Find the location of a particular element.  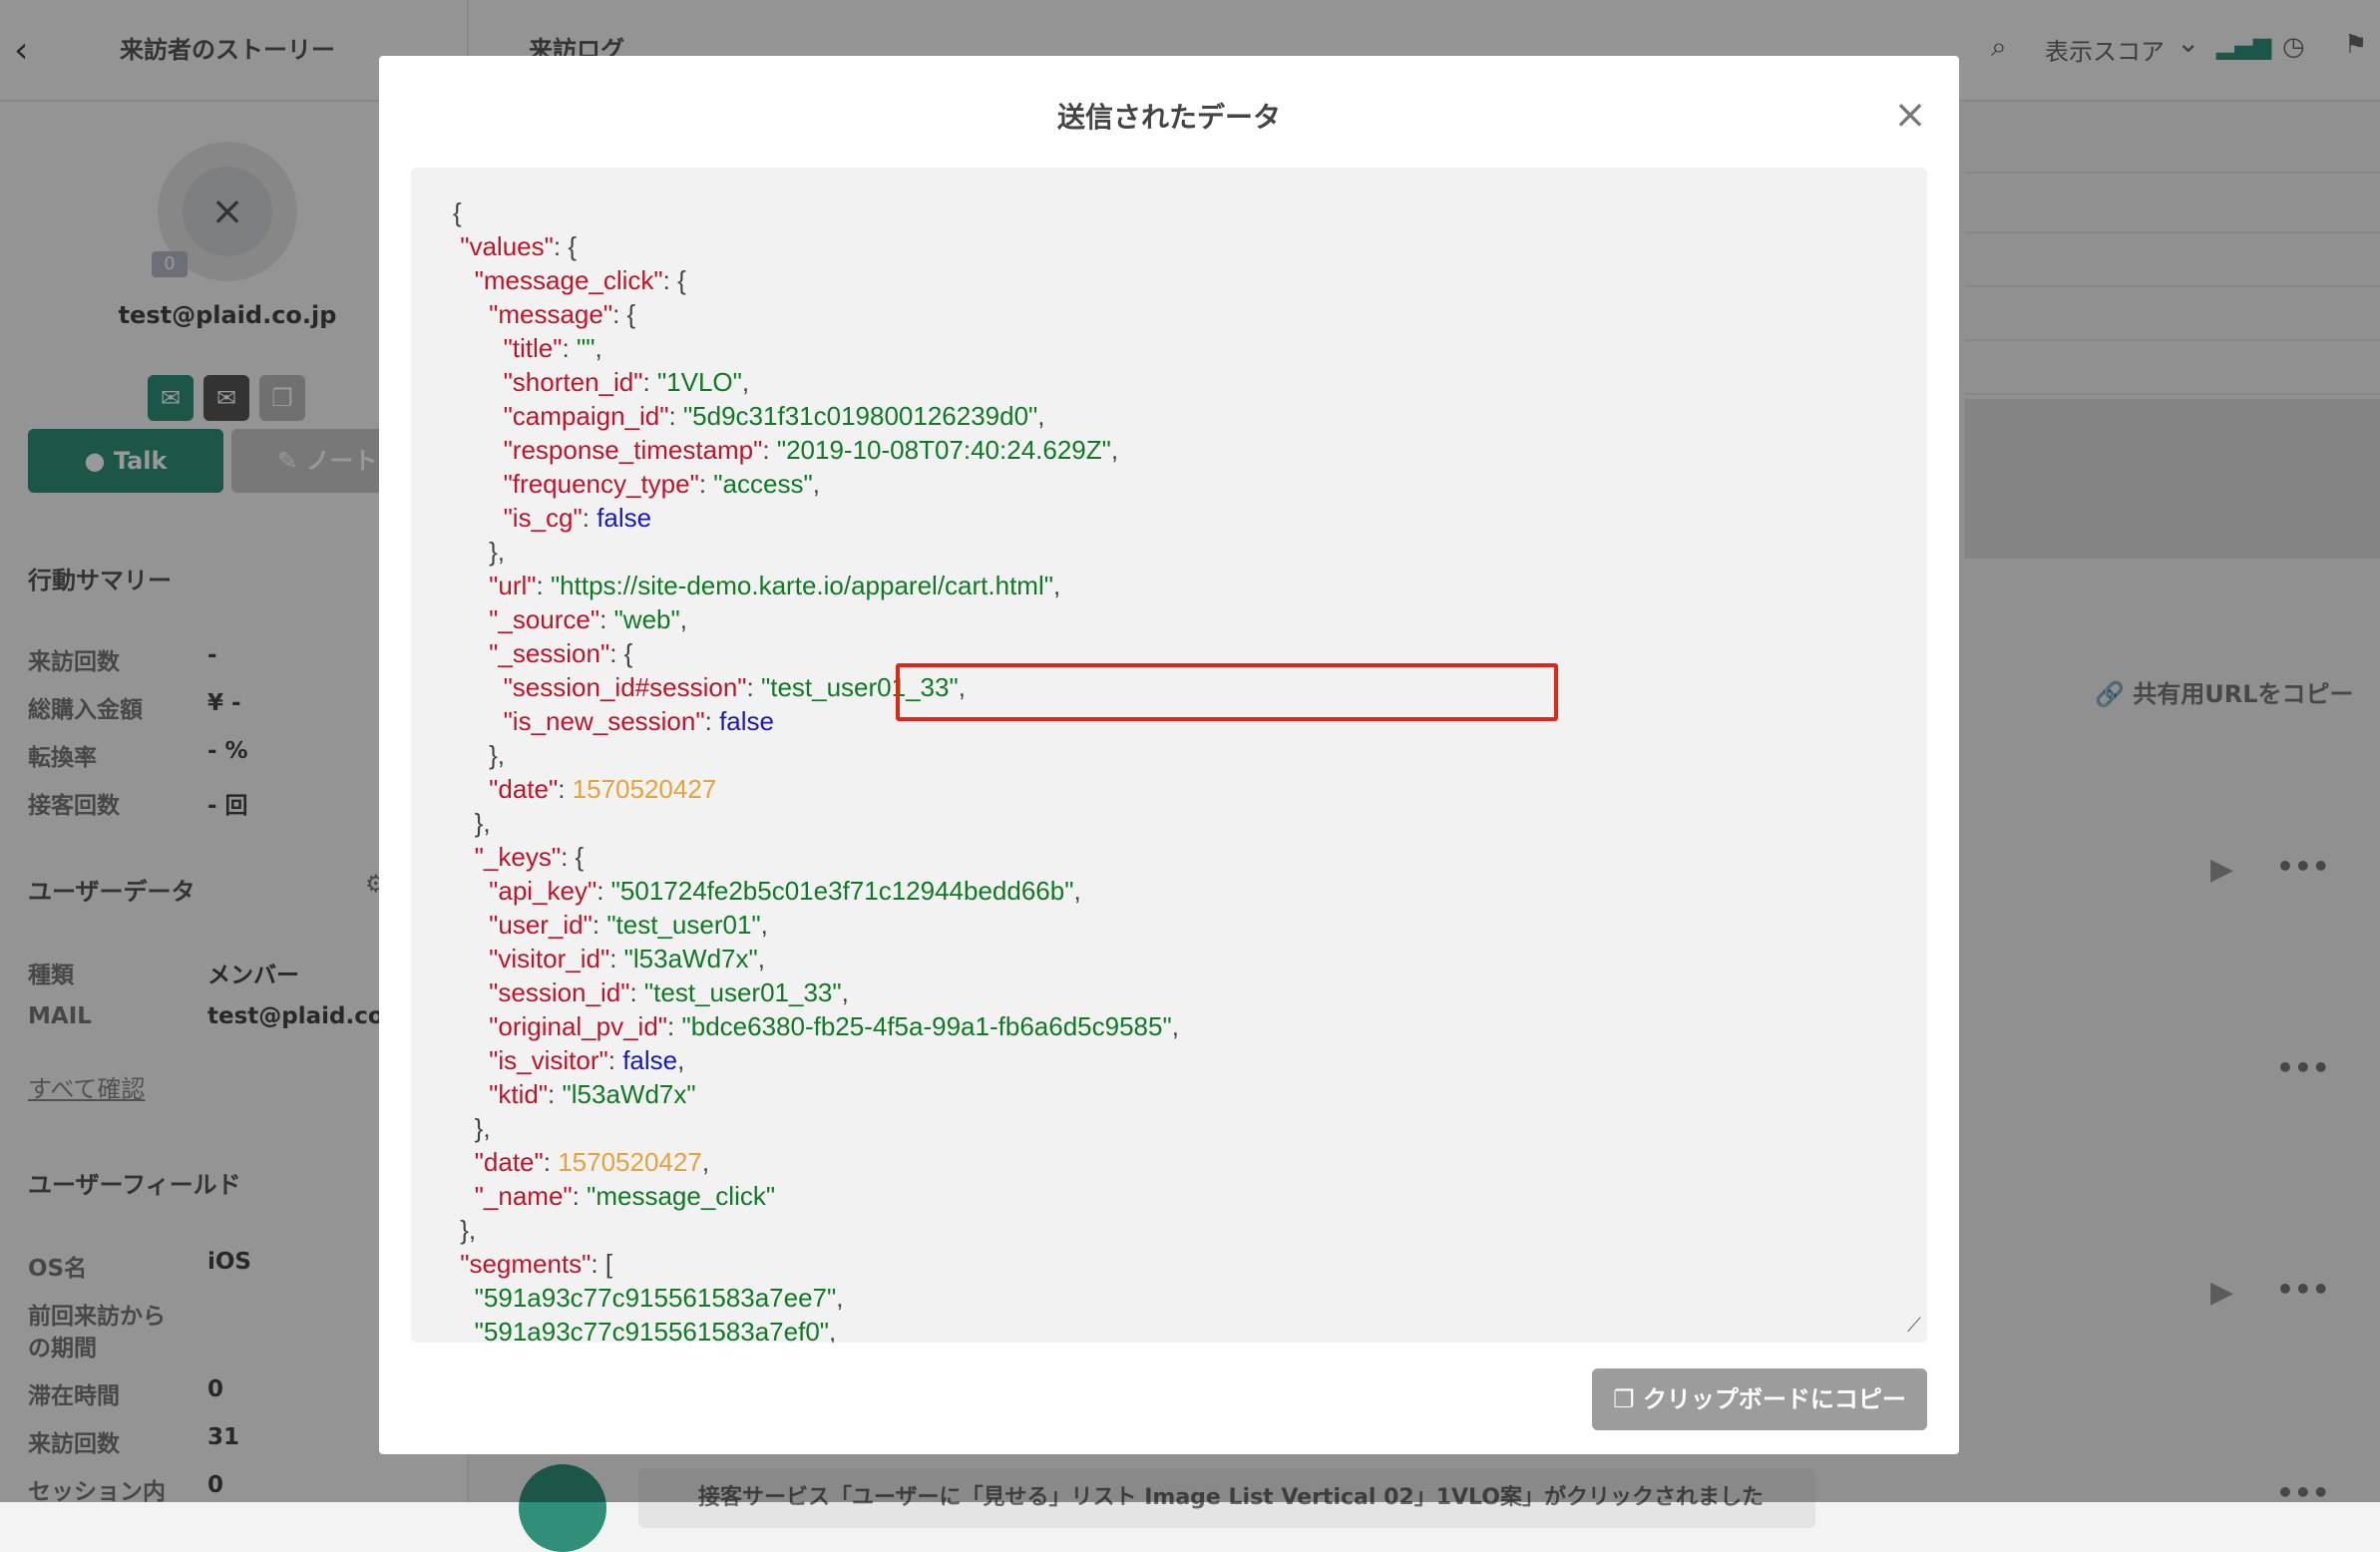

json-line: "ktid": "l53aWd7x" is located at coordinates (593, 1094).